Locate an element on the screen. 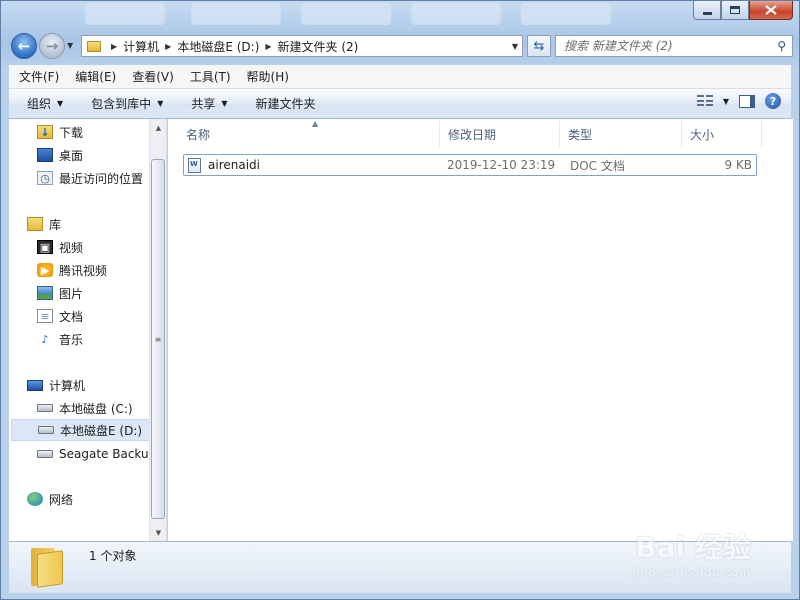 This screenshot has width=800, height=600. file-size: 9 KB is located at coordinates (738, 165).